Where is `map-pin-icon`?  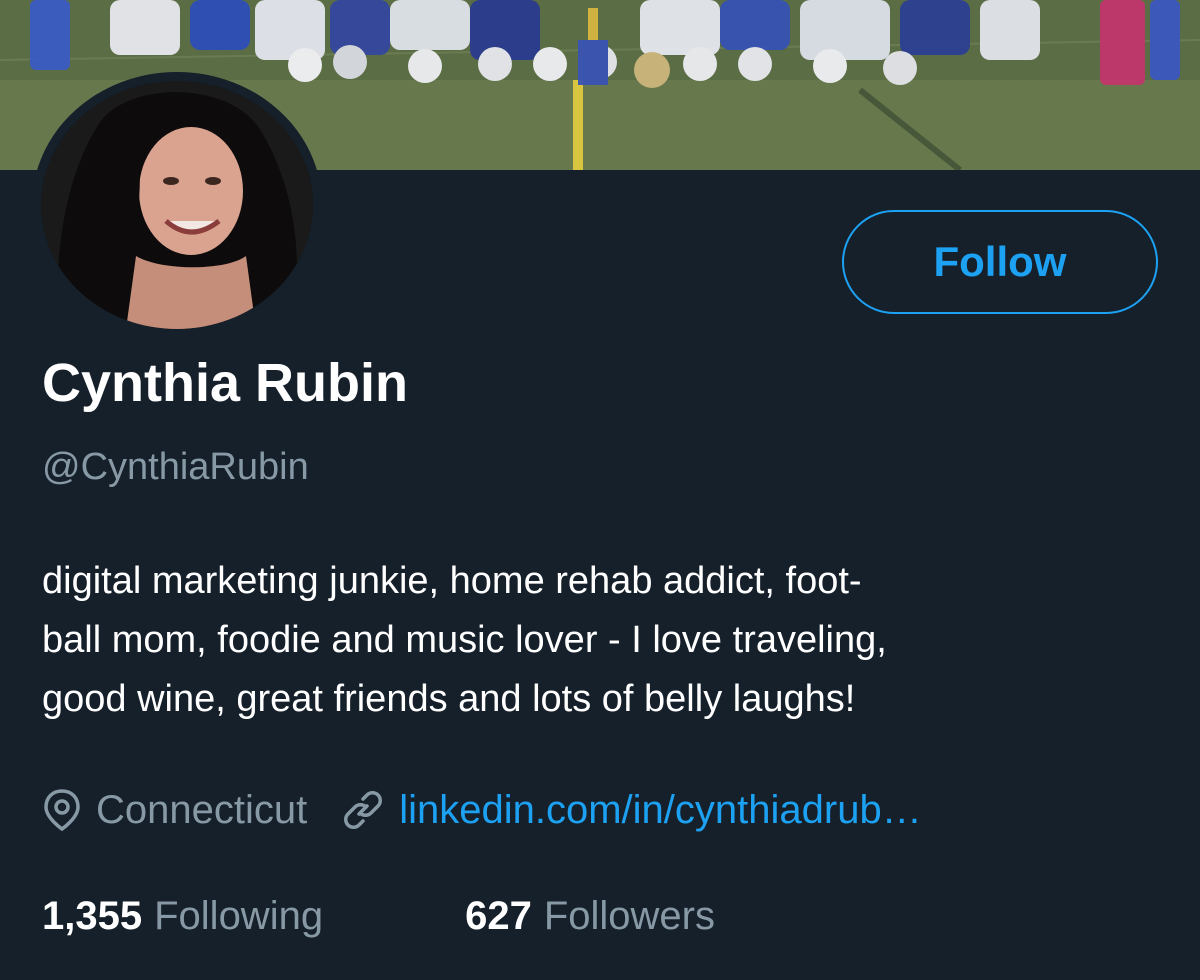 map-pin-icon is located at coordinates (62, 810).